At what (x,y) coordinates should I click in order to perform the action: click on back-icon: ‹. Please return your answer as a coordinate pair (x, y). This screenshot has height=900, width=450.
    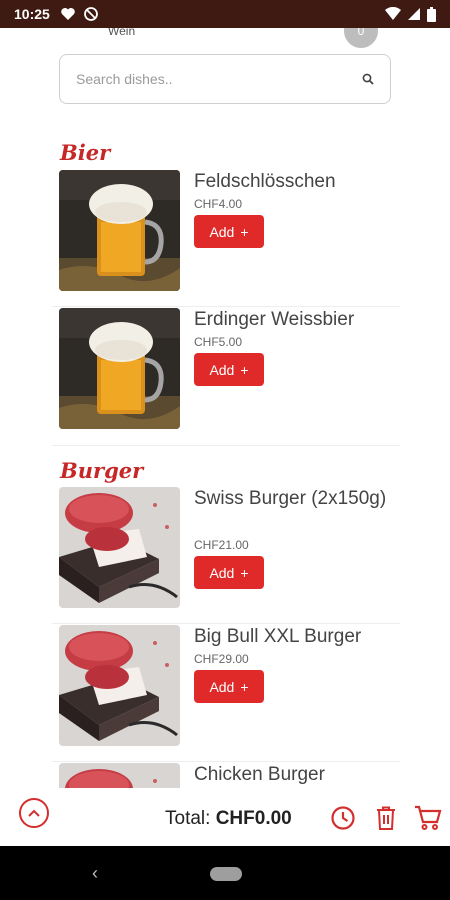
    Looking at the image, I should click on (95, 873).